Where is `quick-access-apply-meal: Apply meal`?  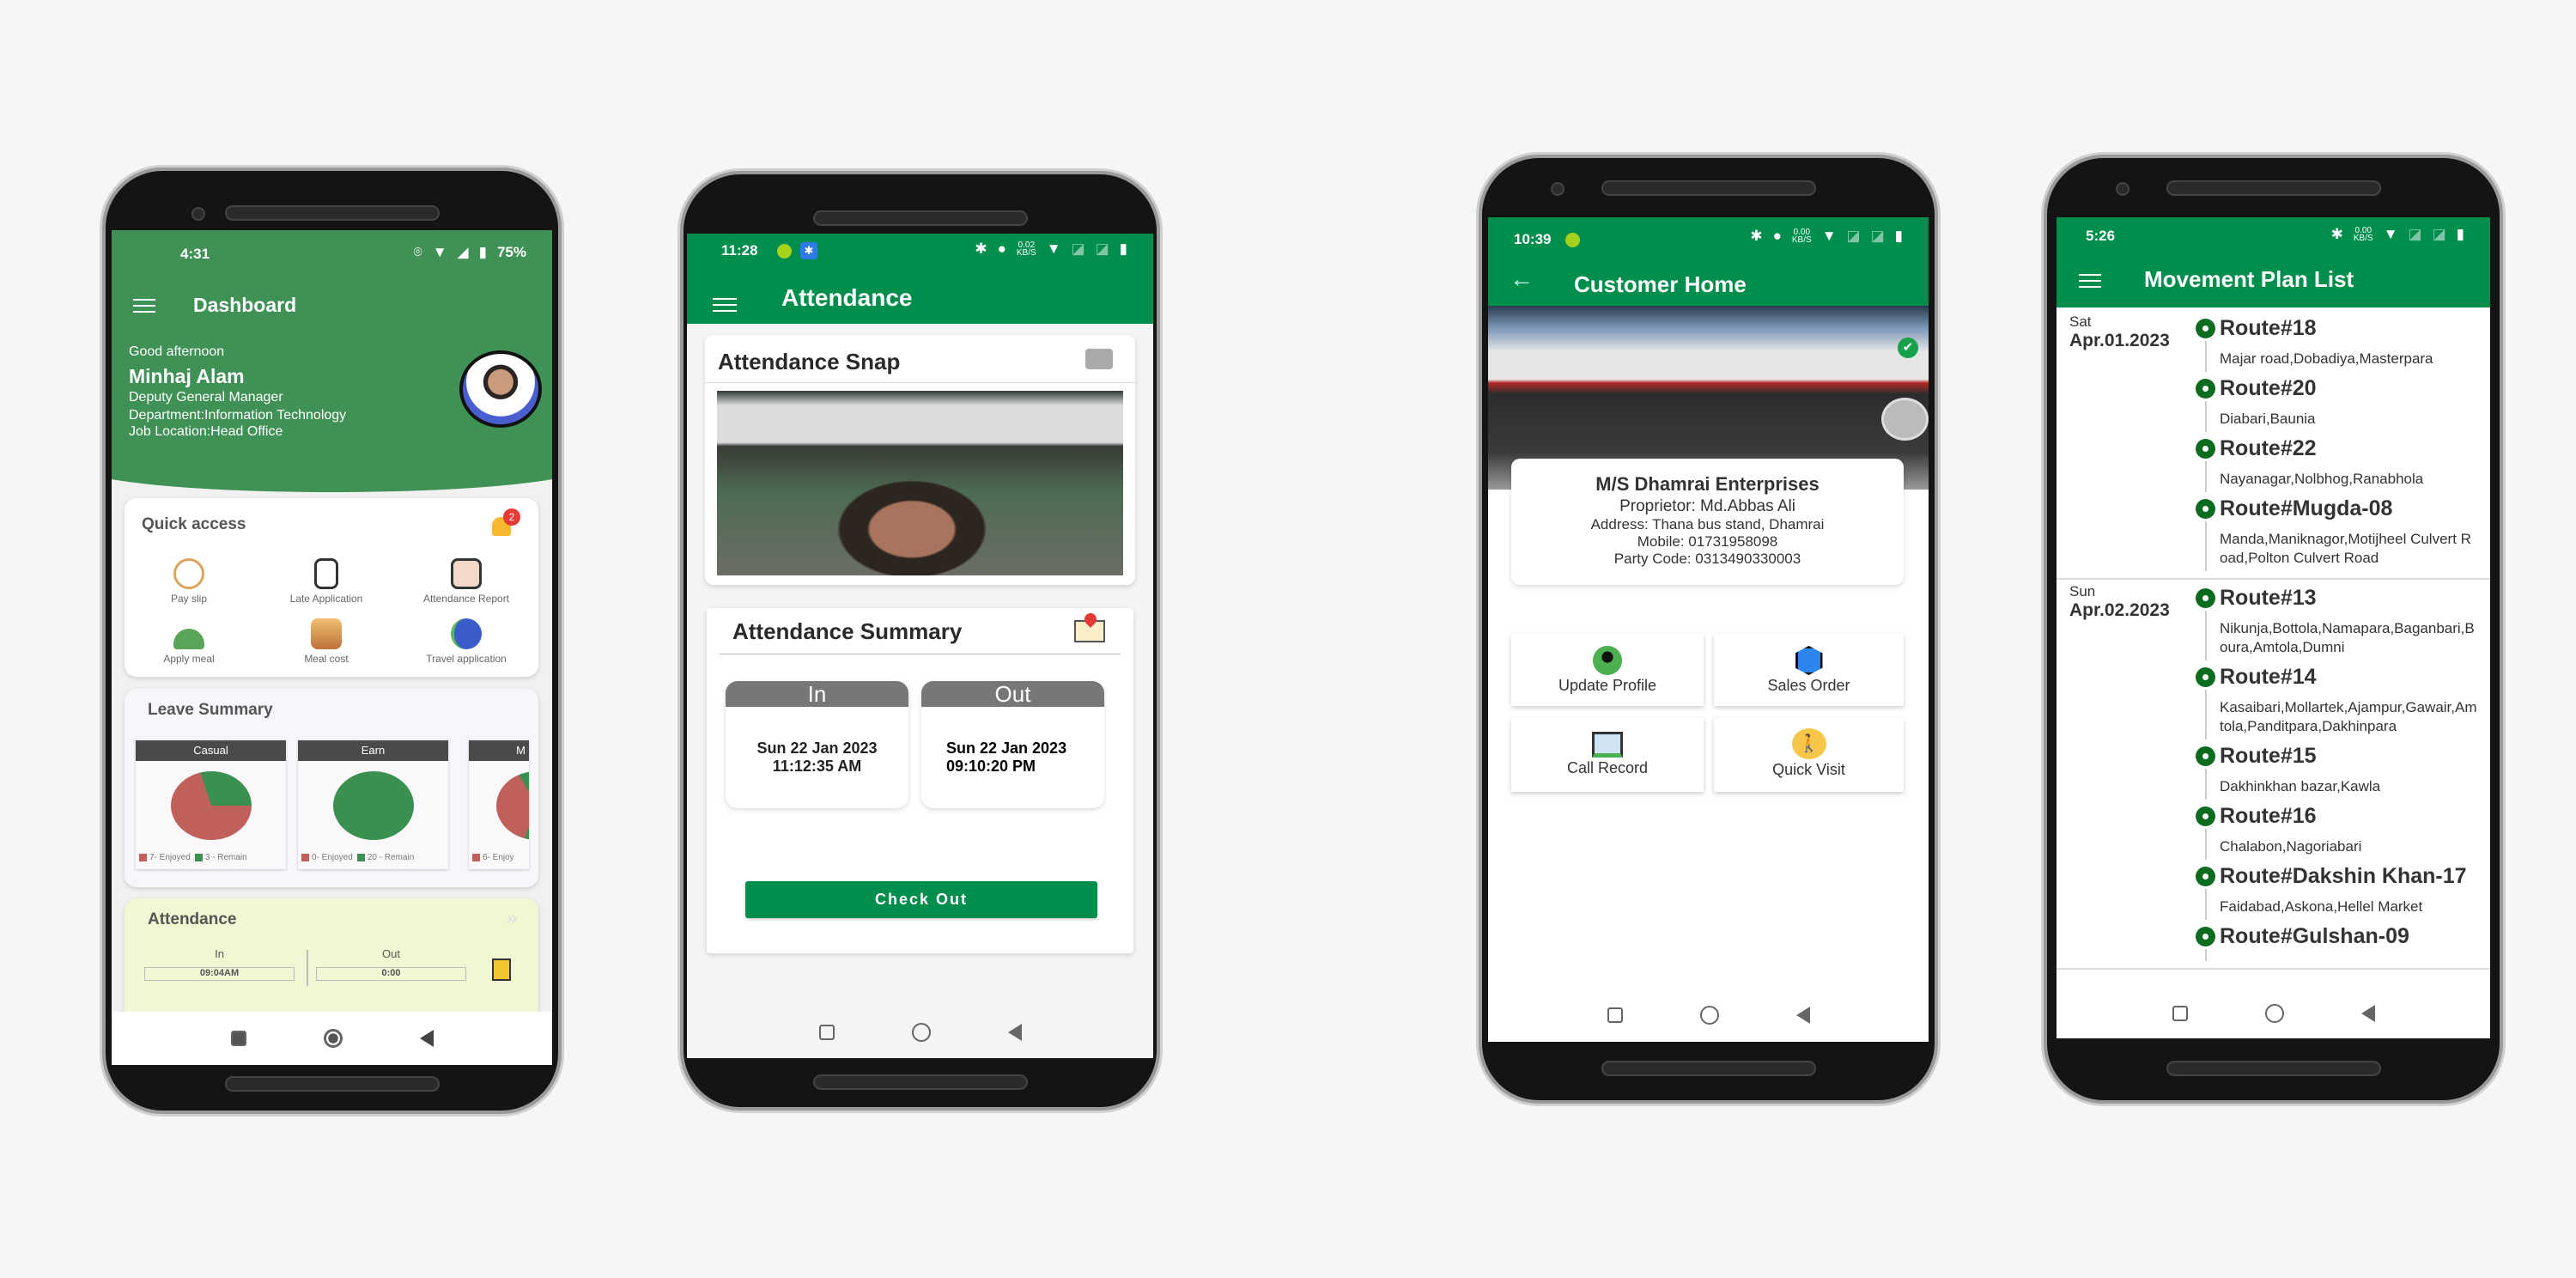
quick-access-apply-meal: Apply meal is located at coordinates (189, 641).